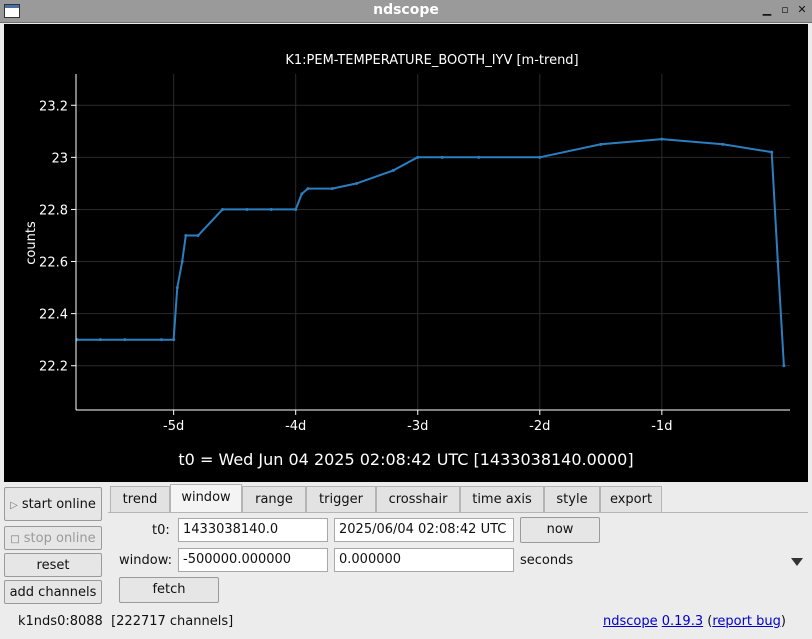 The image size is (812, 639). Describe the element at coordinates (53, 315) in the screenshot. I see `y-tick-label: 22.4` at that location.